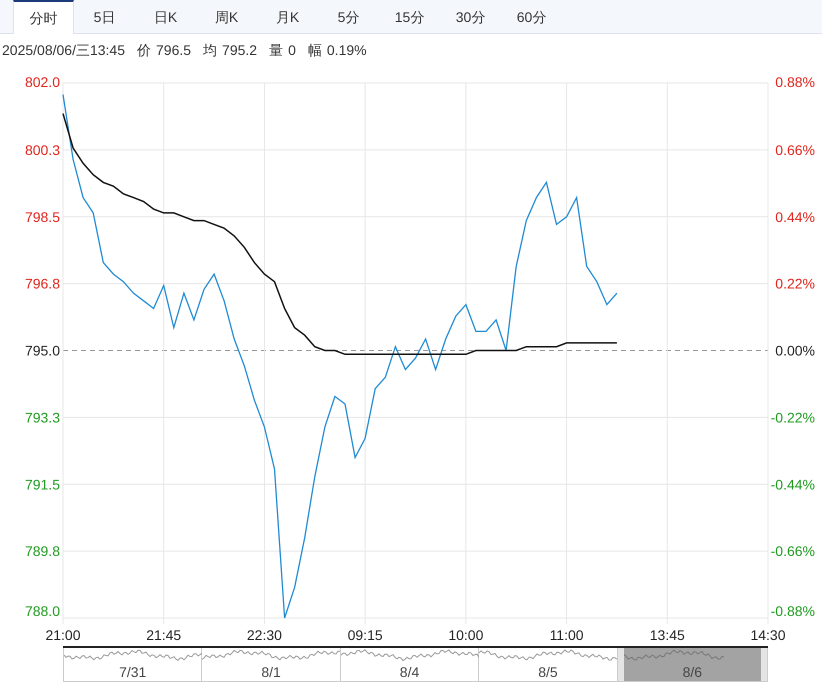  I want to click on percent-axis-label: -0.44%, so click(792, 484).